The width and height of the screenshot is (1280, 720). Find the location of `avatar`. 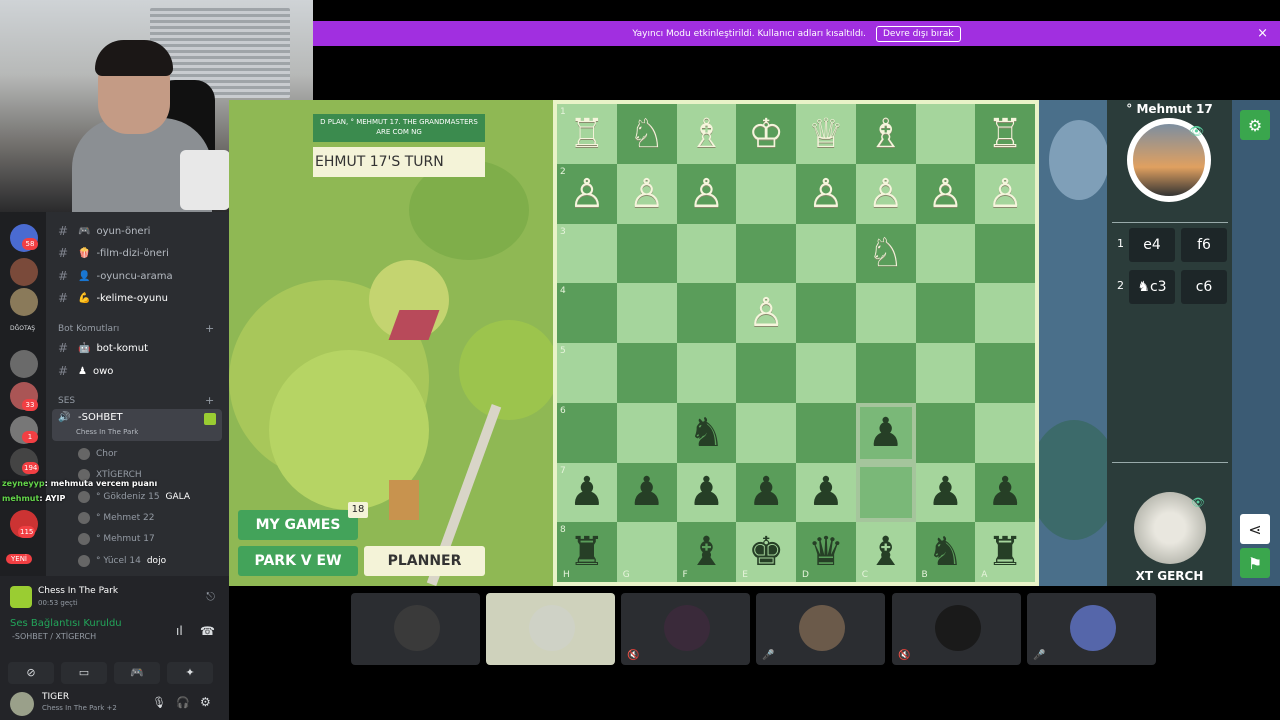

avatar is located at coordinates (22, 704).